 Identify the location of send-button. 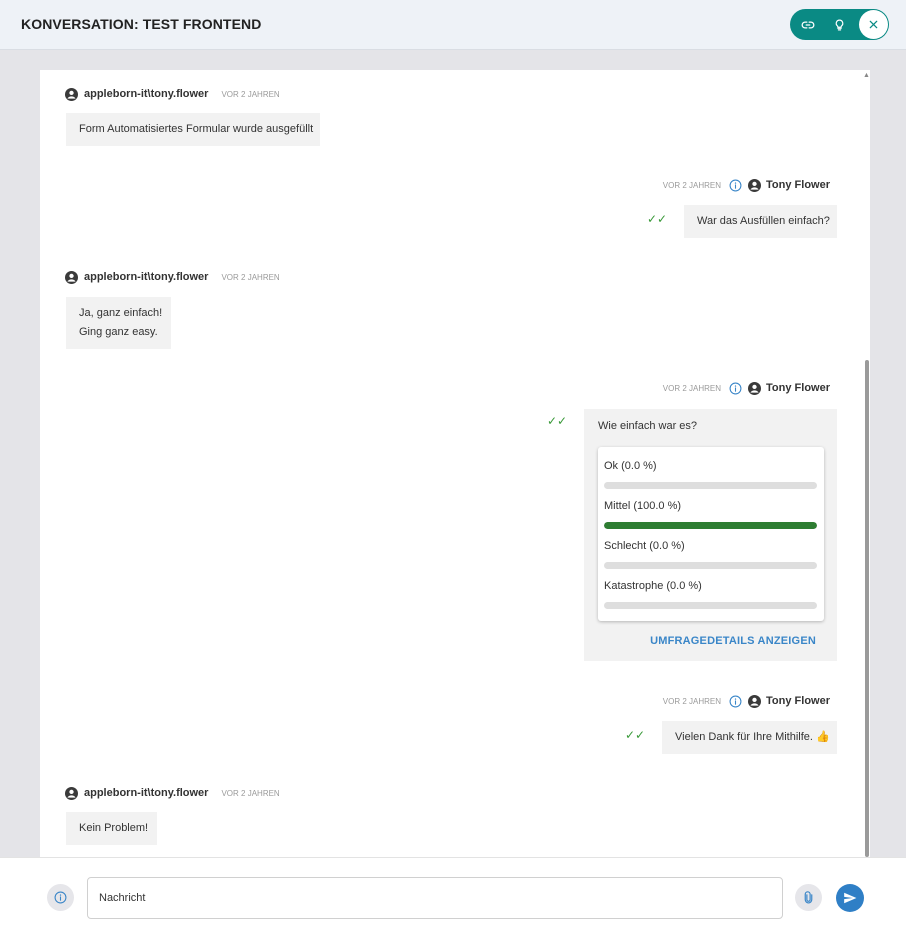
(850, 898).